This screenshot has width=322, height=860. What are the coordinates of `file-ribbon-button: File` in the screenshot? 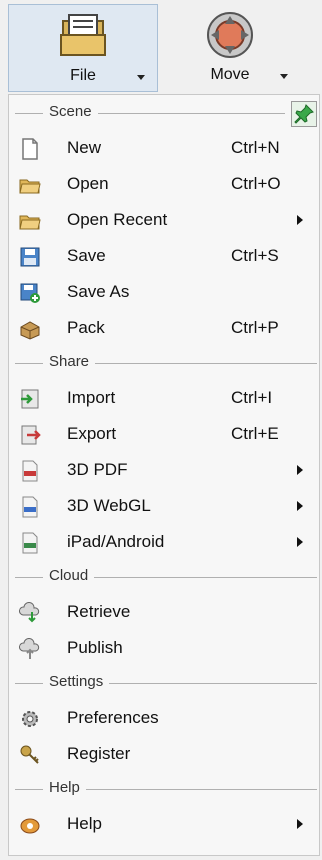 It's located at (83, 48).